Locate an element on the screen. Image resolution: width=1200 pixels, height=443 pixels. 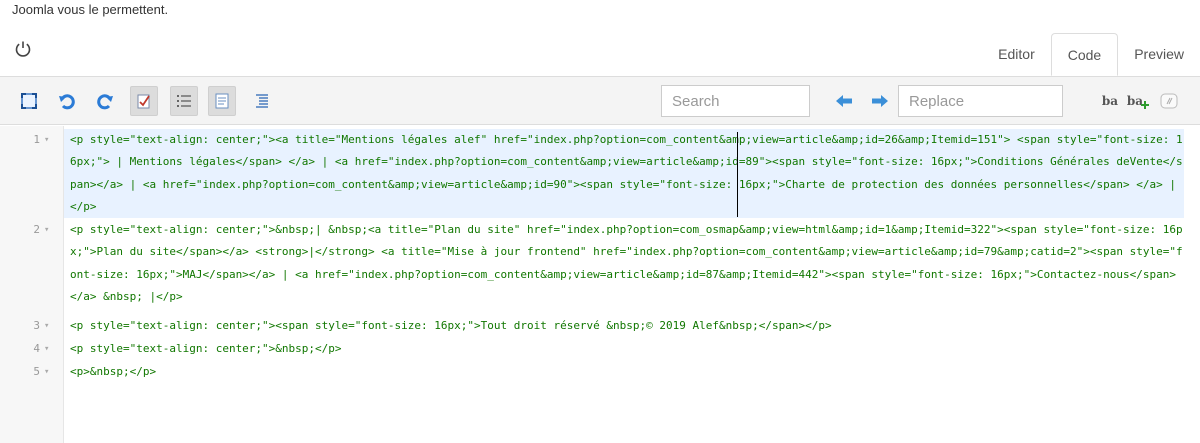
arrow-right-icon is located at coordinates (880, 101).